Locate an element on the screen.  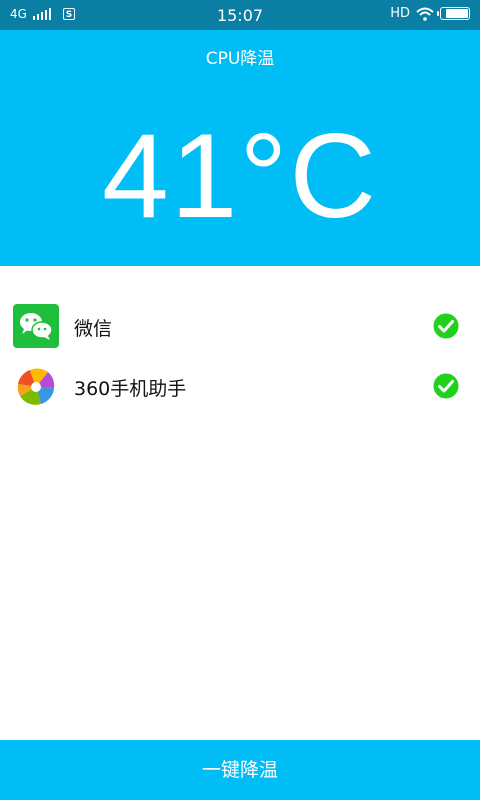
app-row-wechat: 微信 is located at coordinates (240, 326).